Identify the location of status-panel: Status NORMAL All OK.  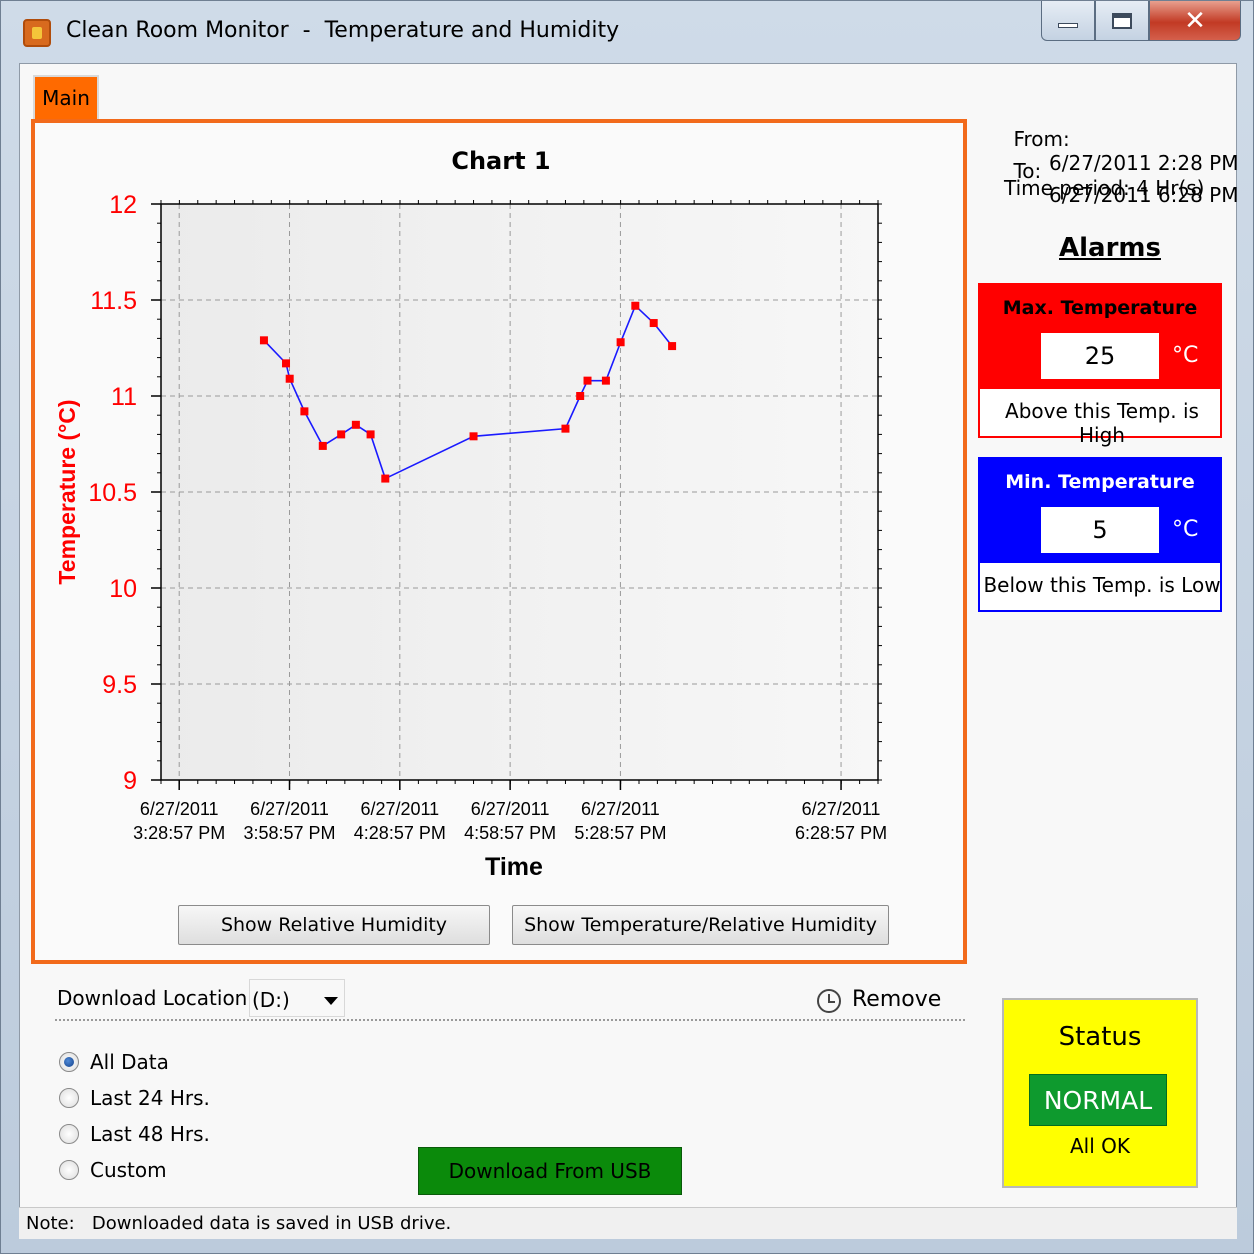
(1100, 1093).